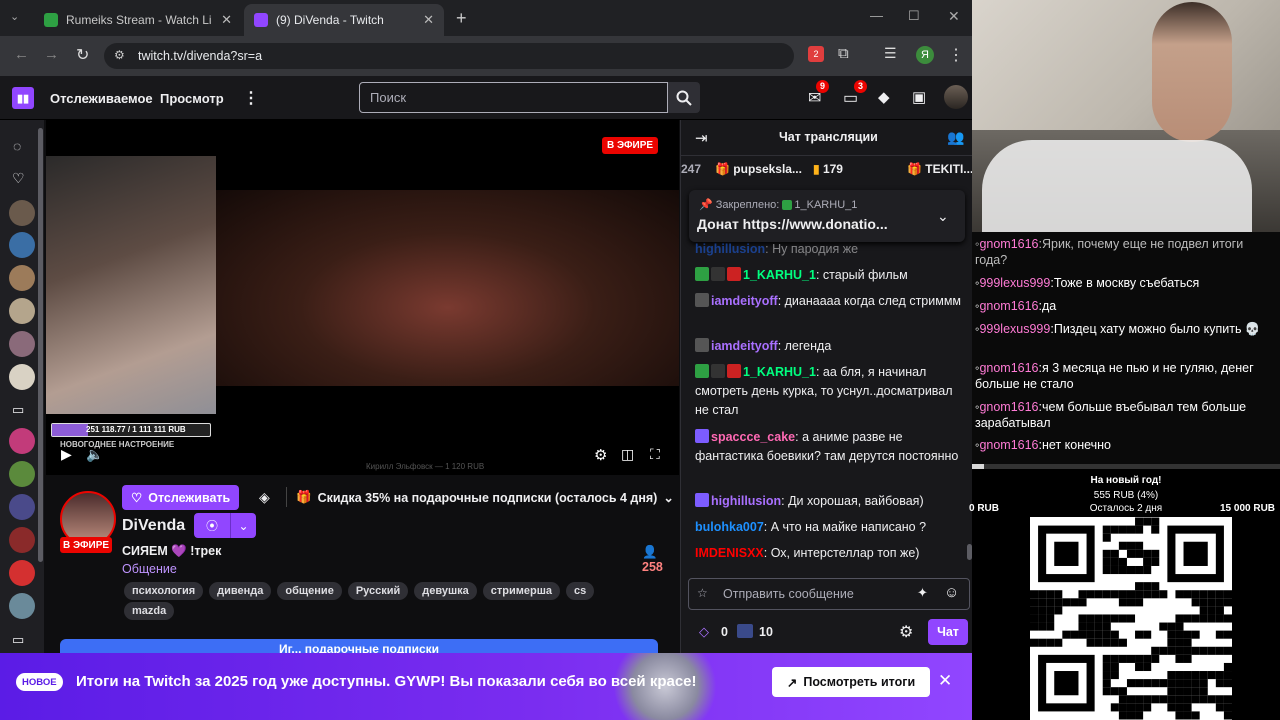  Describe the element at coordinates (701, 138) in the screenshot. I see `collapse-chat-icon: ⇥` at that location.